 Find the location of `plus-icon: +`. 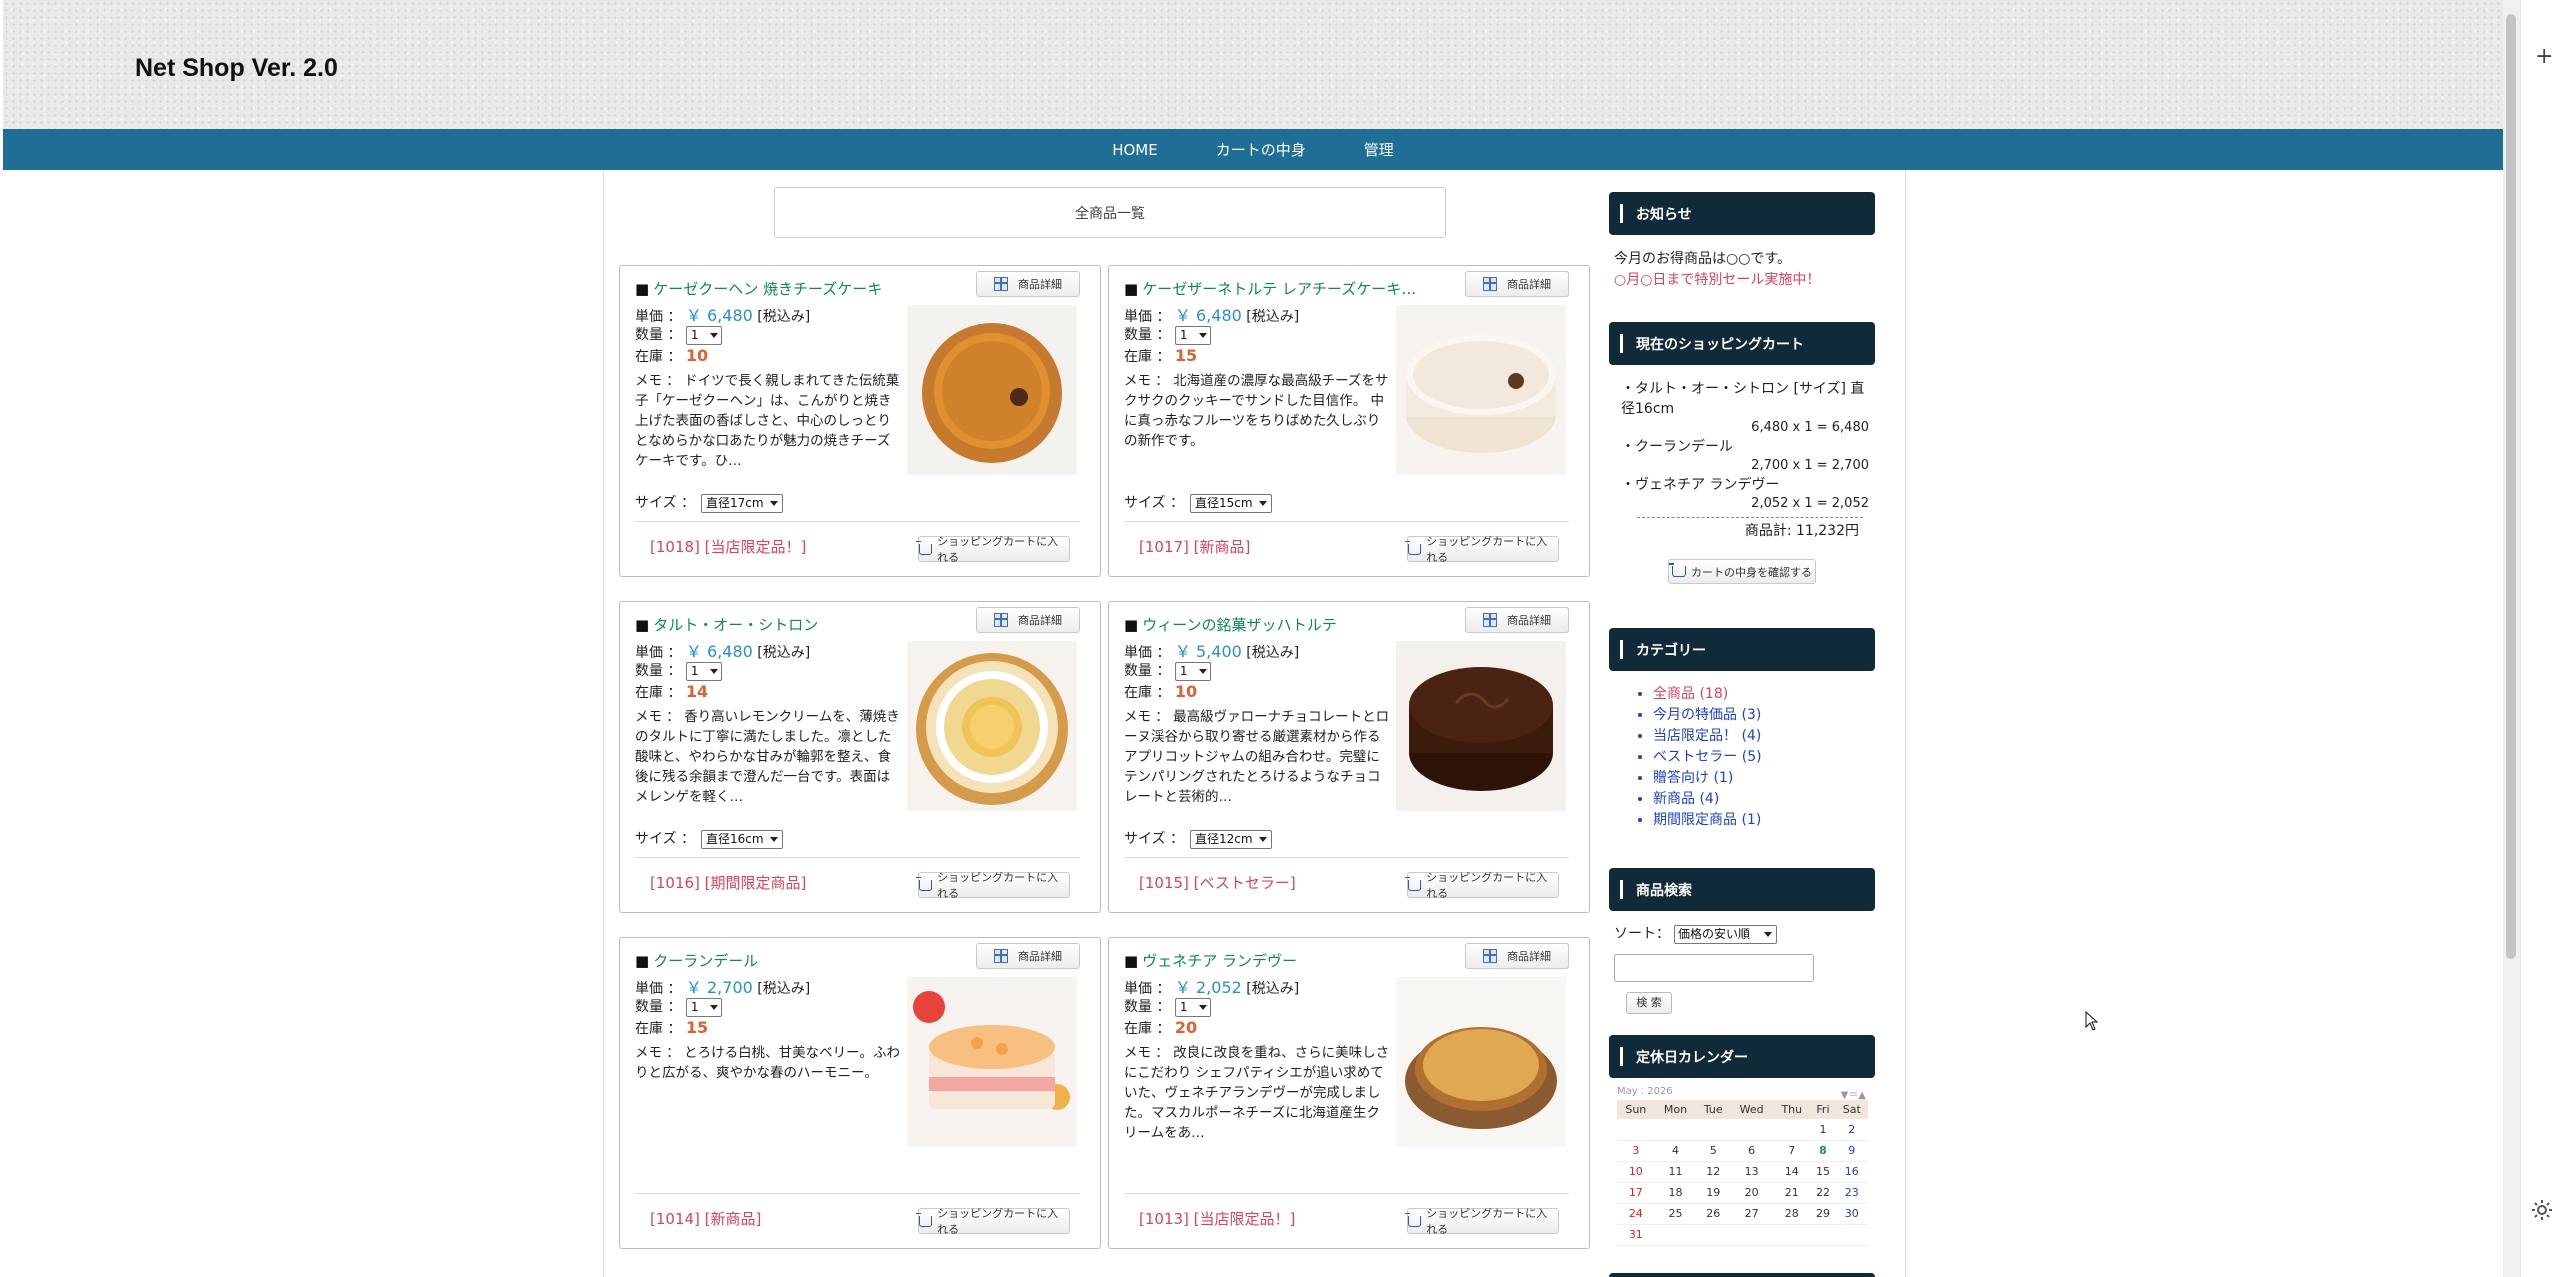

plus-icon: + is located at coordinates (2544, 56).